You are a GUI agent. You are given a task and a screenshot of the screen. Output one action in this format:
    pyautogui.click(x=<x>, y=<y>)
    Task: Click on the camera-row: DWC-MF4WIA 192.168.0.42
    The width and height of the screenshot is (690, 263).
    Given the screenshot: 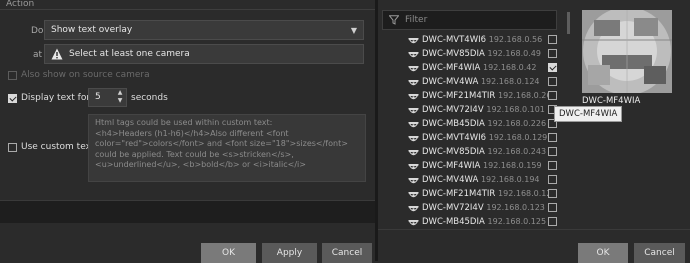 What is the action you would take?
    pyautogui.click(x=470, y=68)
    